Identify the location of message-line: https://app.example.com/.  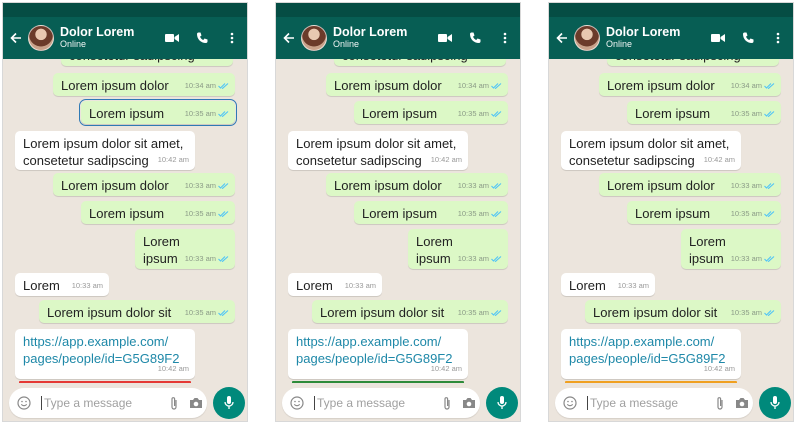
(369, 341).